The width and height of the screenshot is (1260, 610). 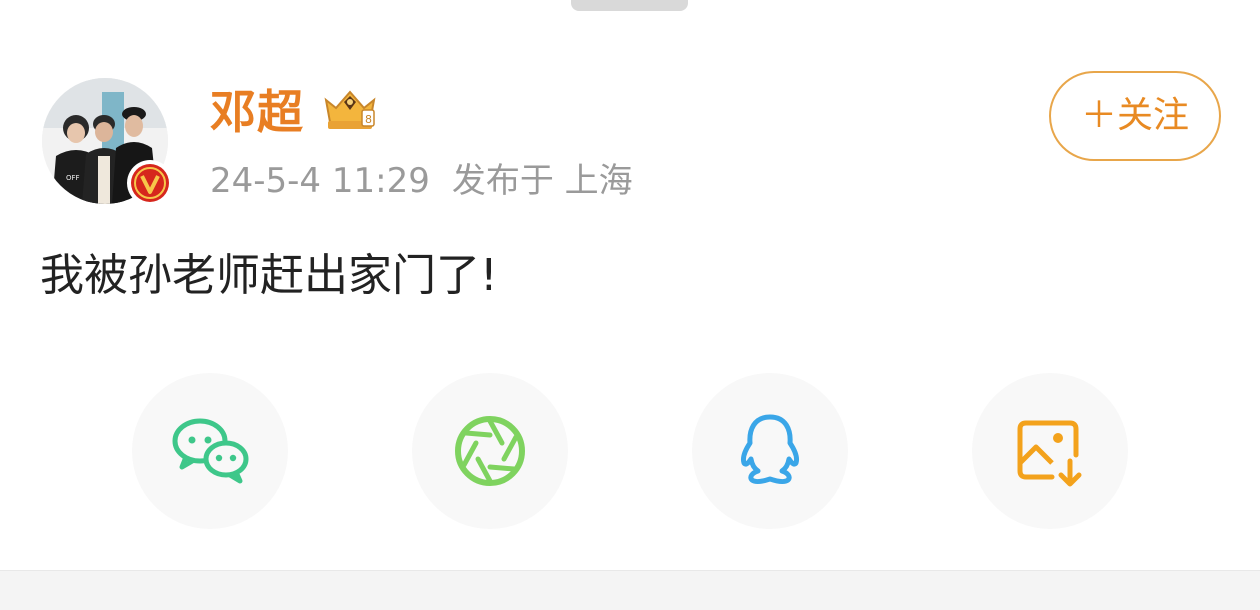 I want to click on location: 发布于 上海, so click(x=542, y=181).